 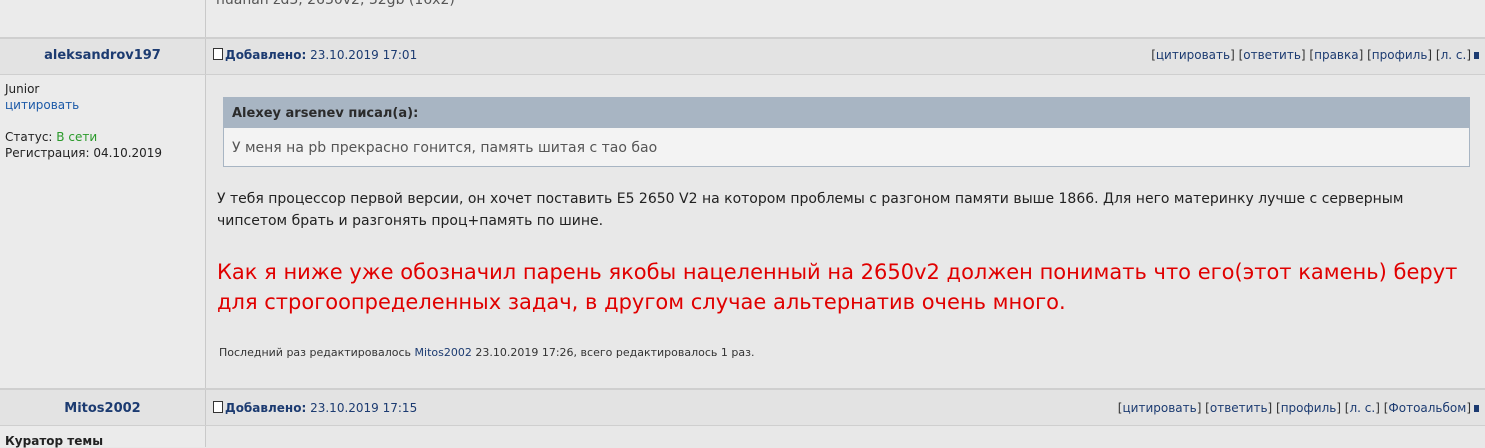 I want to click on added-label: Добавлено:, so click(x=266, y=55).